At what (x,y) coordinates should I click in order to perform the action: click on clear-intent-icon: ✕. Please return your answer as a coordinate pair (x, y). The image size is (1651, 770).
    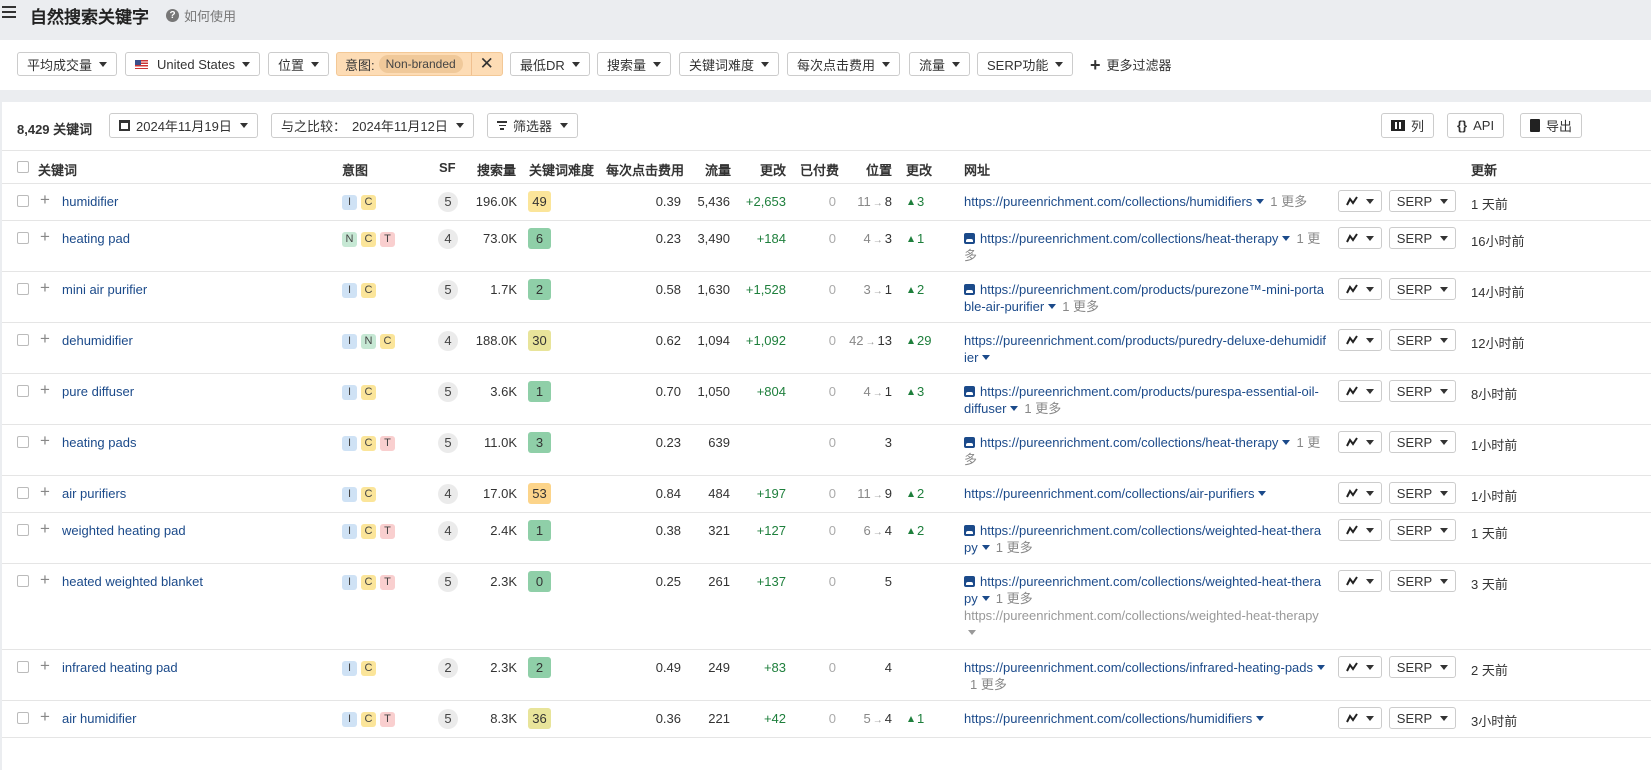
    Looking at the image, I should click on (486, 64).